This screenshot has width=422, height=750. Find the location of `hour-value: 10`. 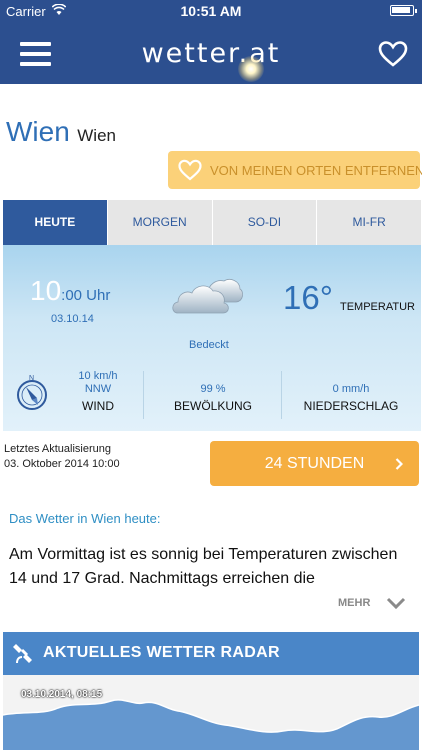

hour-value: 10 is located at coordinates (46, 290).